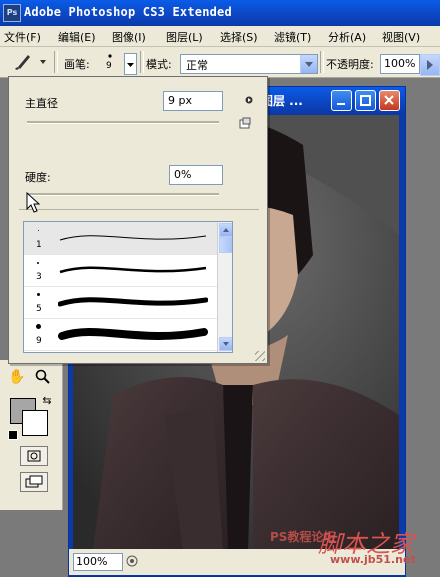 This screenshot has width=440, height=577. I want to click on minimize-icon, so click(341, 104).